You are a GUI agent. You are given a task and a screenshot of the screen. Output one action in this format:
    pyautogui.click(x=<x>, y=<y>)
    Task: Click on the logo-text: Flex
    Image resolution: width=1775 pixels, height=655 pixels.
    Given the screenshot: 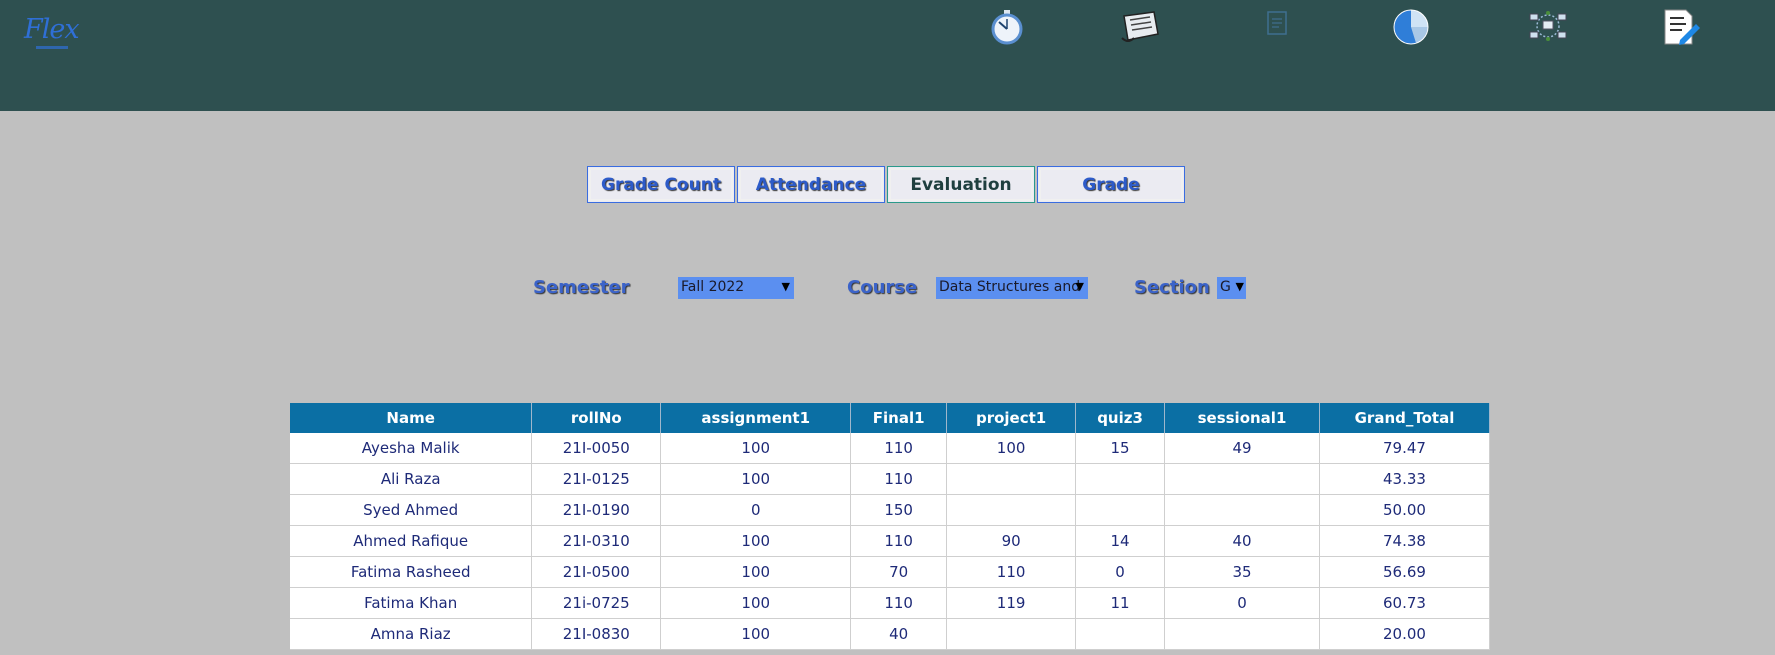 What is the action you would take?
    pyautogui.click(x=52, y=29)
    